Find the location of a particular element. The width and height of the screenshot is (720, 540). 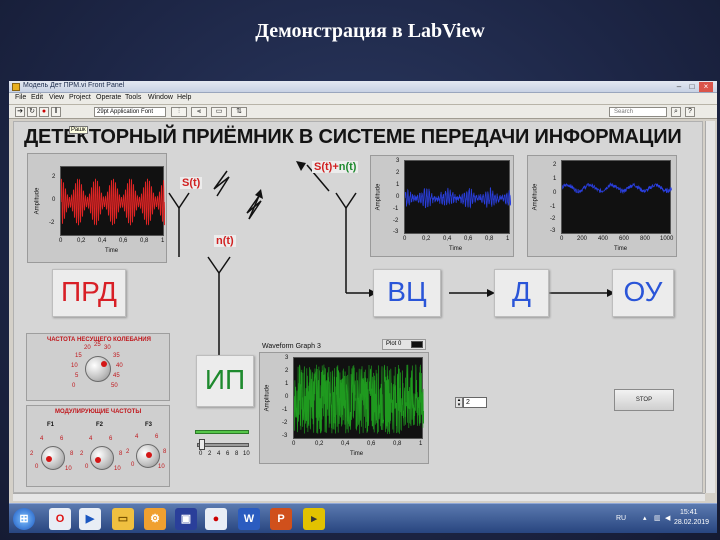

prd-antenna-right is located at coordinates (184, 200).